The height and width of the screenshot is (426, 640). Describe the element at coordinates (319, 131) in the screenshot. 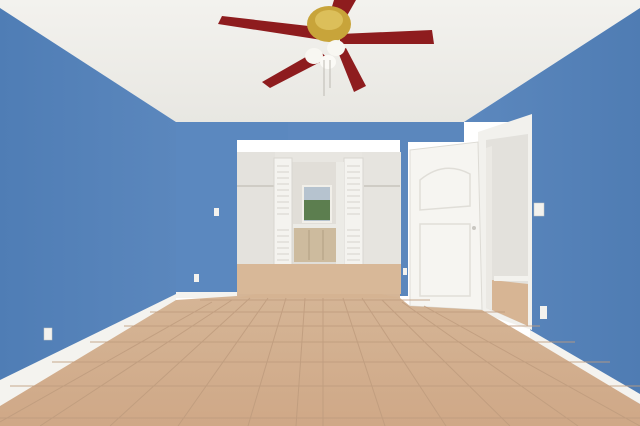

I see `back-wall-header` at that location.